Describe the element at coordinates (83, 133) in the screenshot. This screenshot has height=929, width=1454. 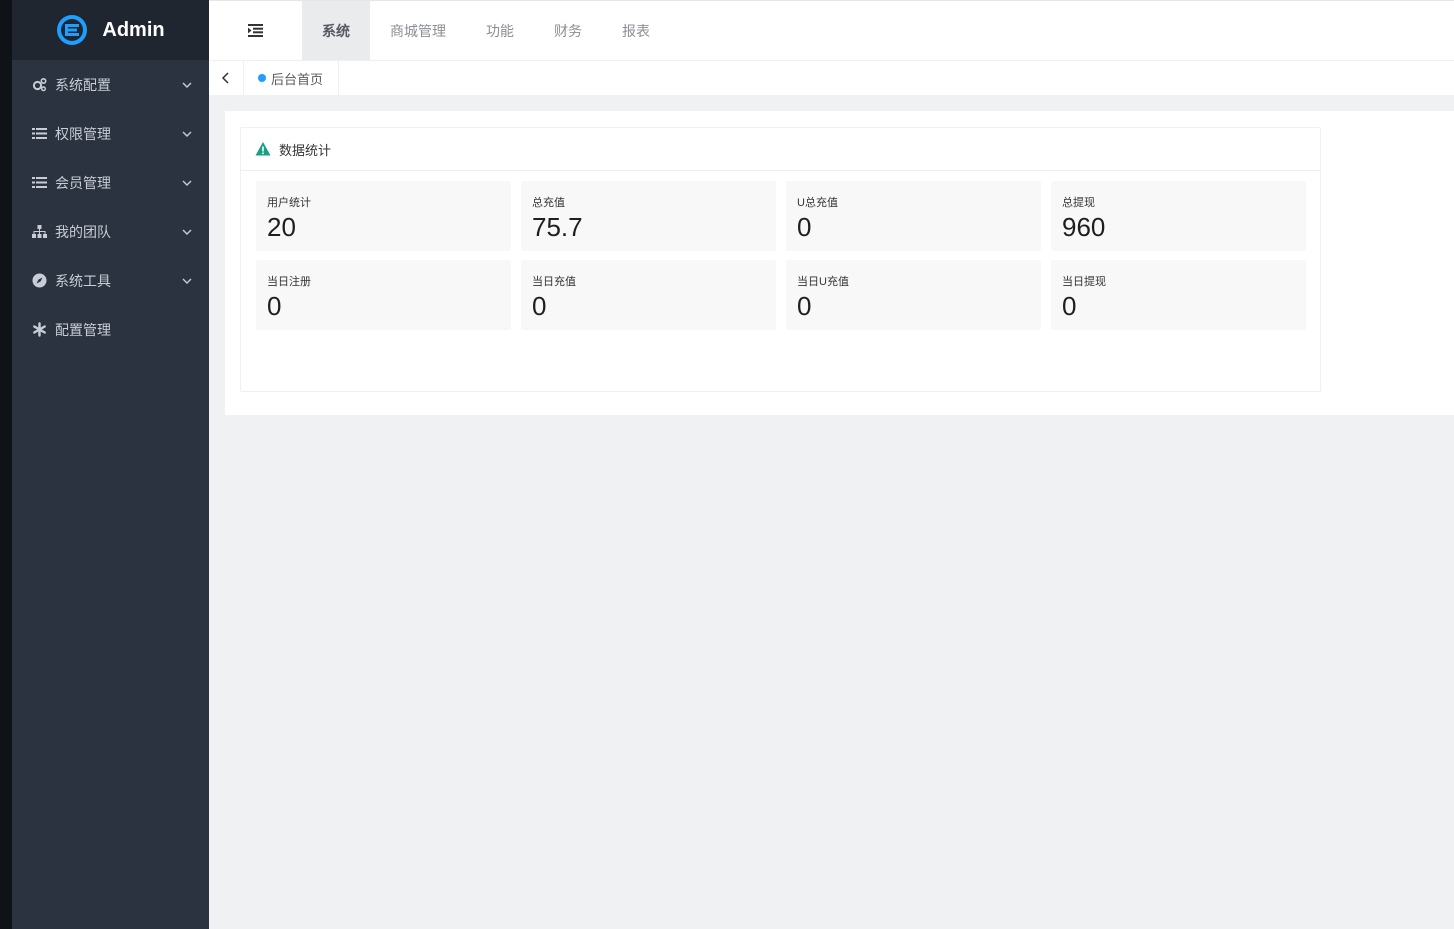
I see `sidebar-item-label: 权限管理` at that location.